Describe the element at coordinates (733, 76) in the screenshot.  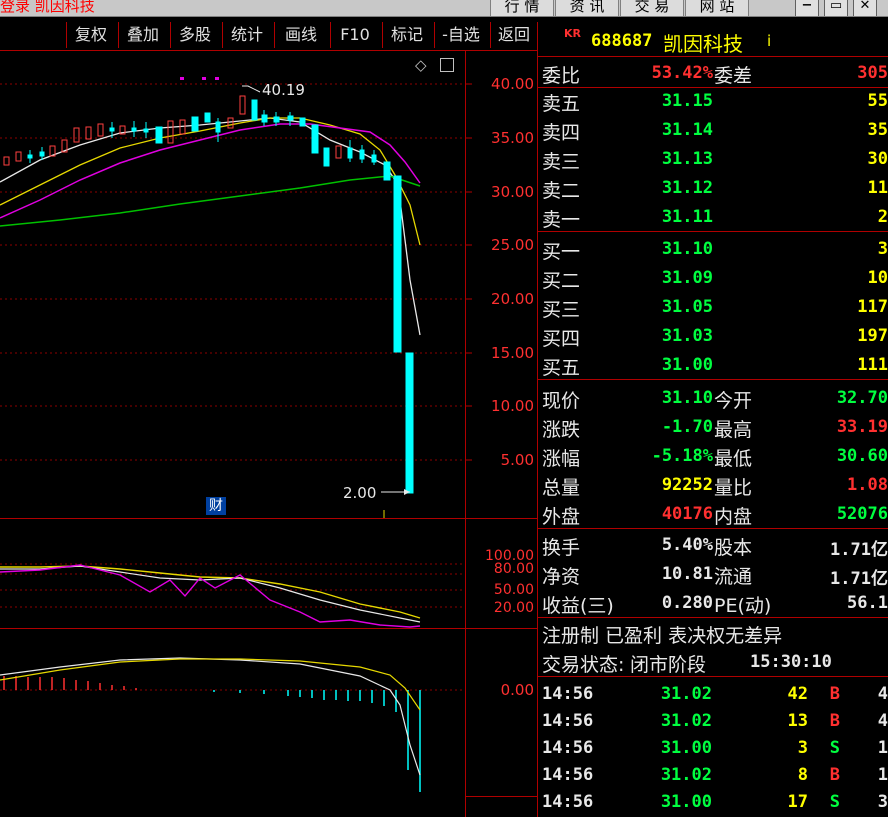
I see `weicha-label: 委差` at that location.